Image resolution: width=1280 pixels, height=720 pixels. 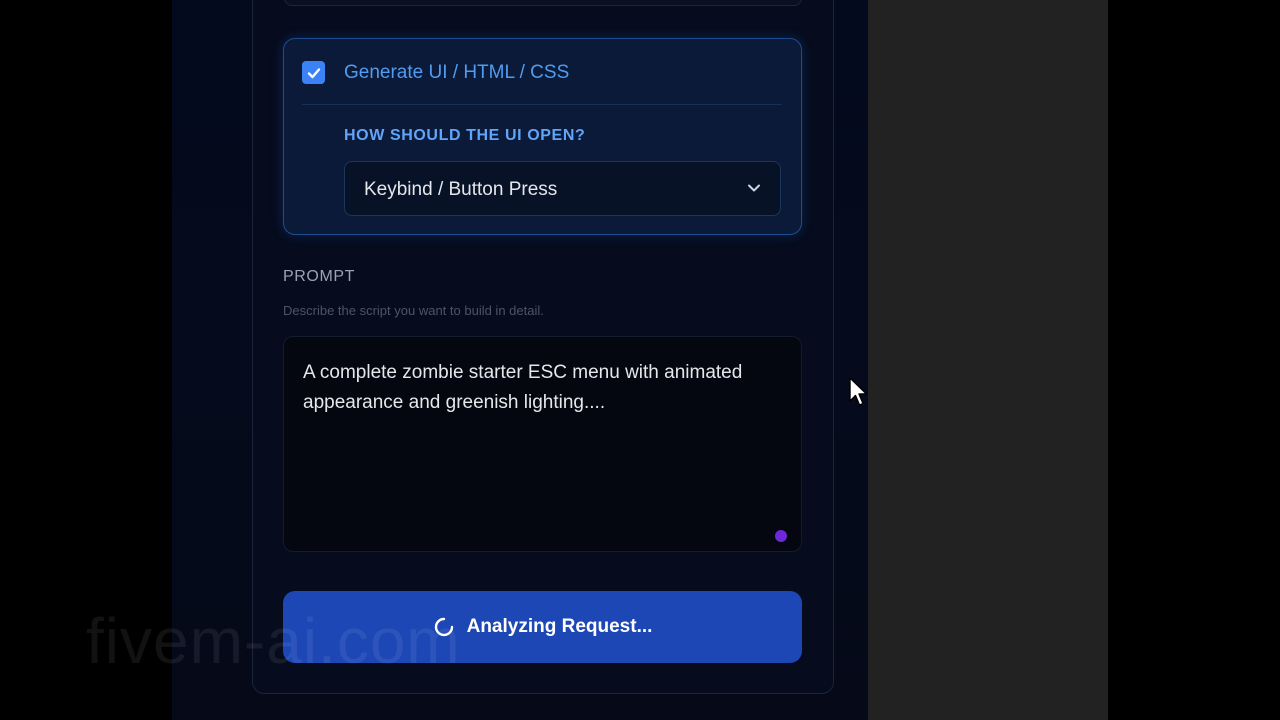 What do you see at coordinates (443, 627) in the screenshot?
I see `spinner-icon` at bounding box center [443, 627].